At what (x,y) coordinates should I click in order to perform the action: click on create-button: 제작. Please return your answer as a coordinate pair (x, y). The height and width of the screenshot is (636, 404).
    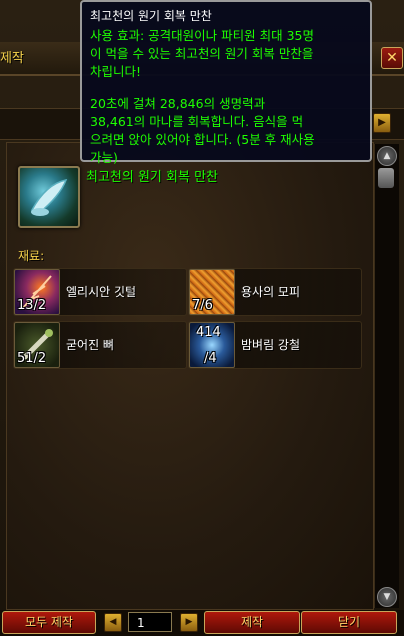
    Looking at the image, I should click on (252, 622).